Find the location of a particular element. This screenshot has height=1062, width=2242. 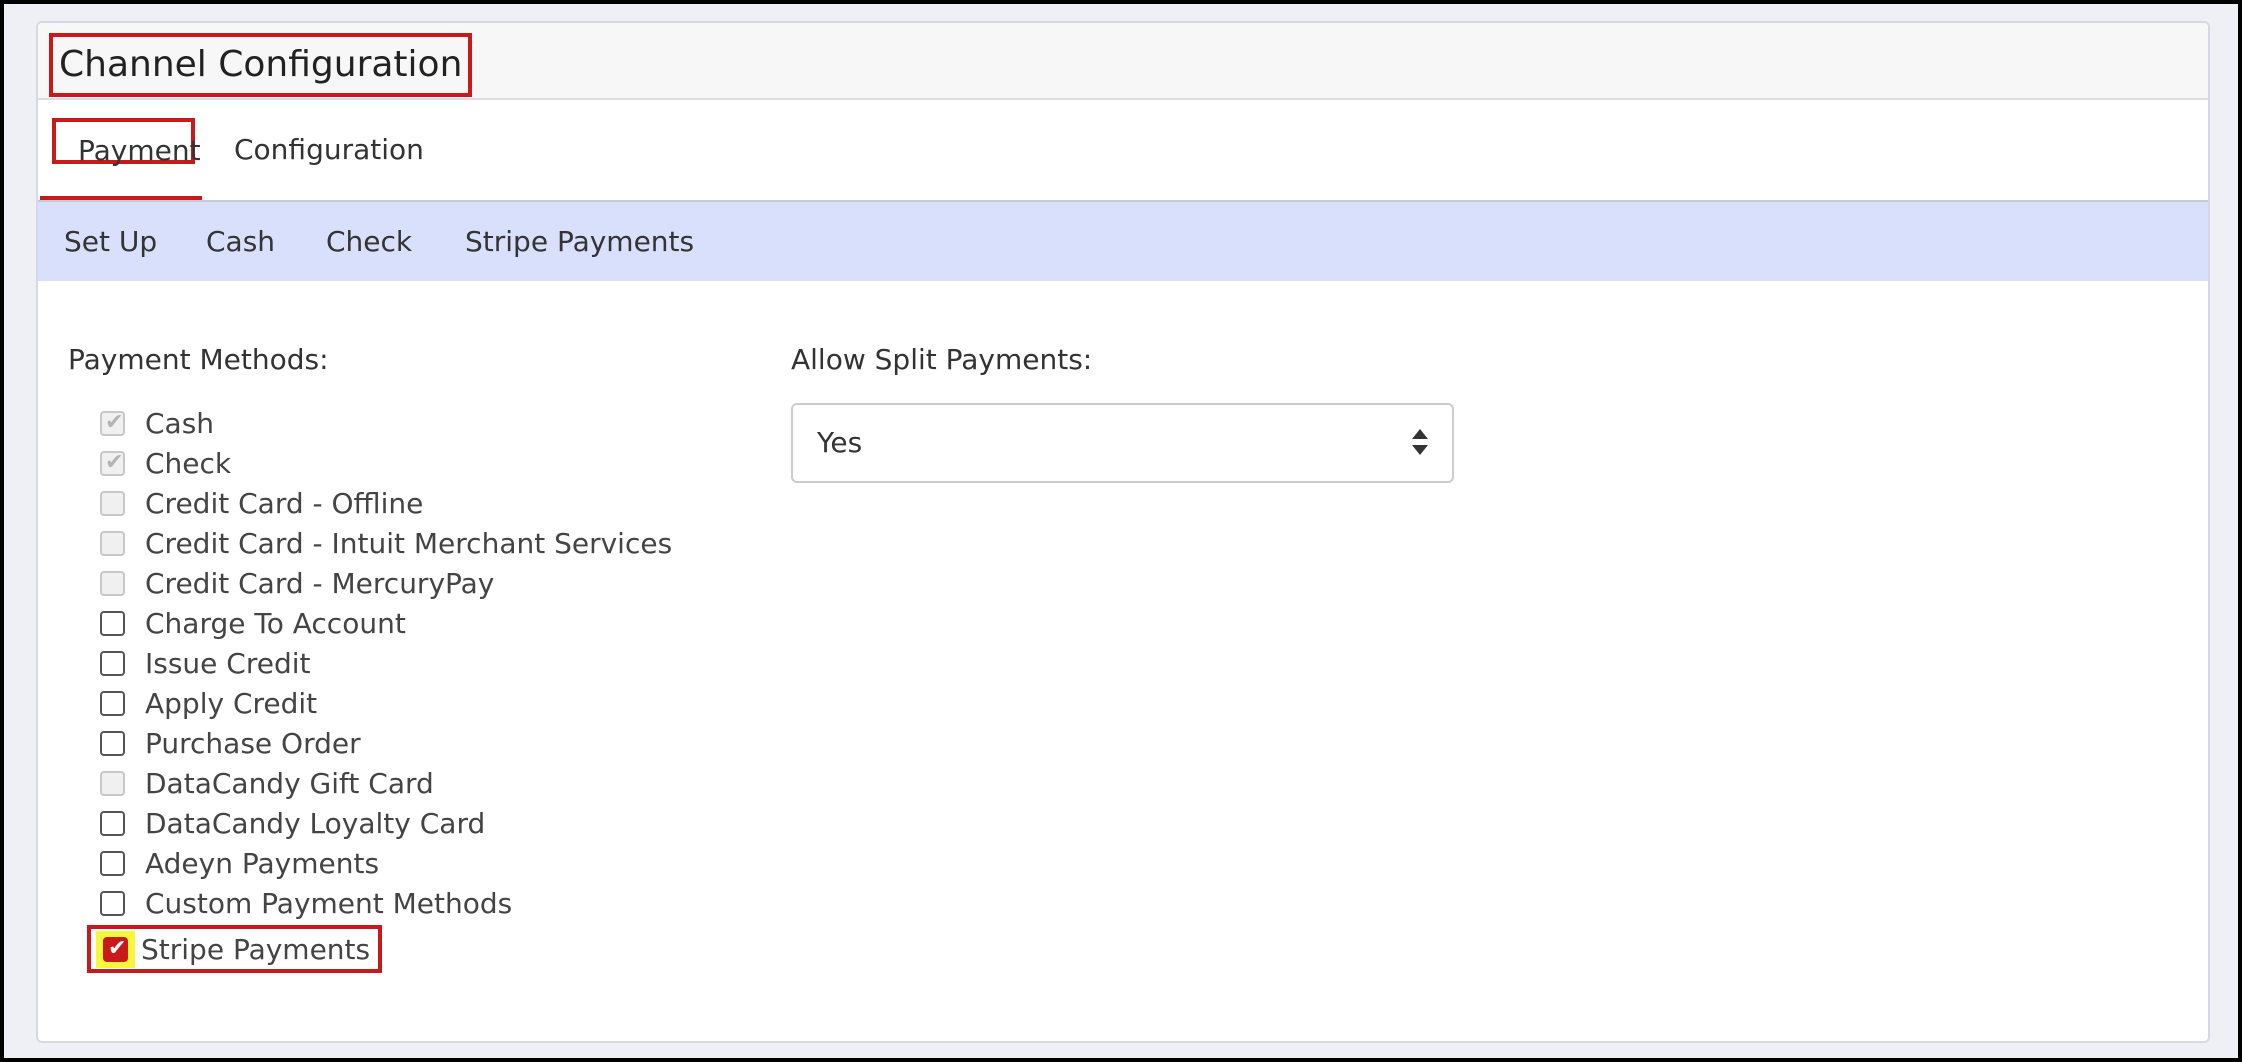

page-title: Channel Configuration is located at coordinates (261, 65).